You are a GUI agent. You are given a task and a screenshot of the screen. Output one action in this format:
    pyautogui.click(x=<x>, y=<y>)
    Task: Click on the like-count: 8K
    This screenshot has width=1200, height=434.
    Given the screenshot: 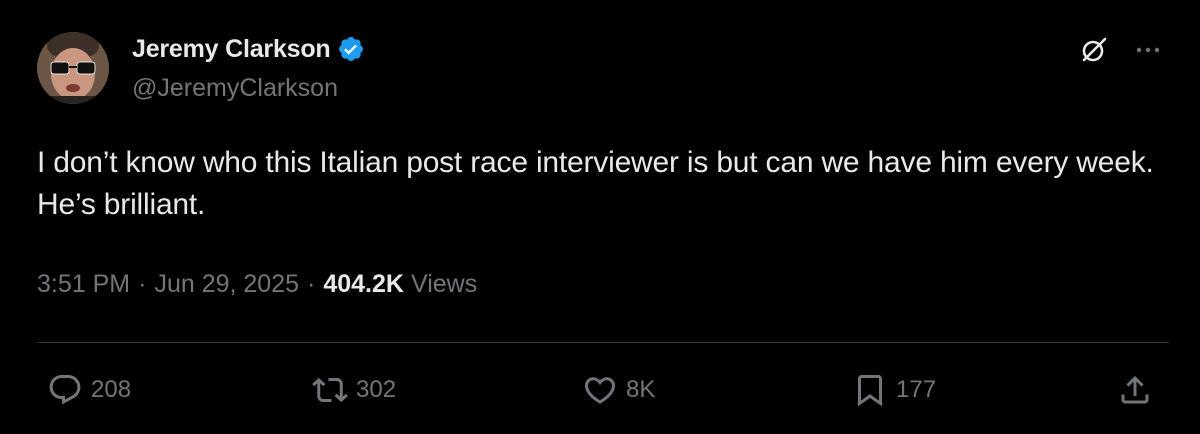 What is the action you would take?
    pyautogui.click(x=641, y=389)
    